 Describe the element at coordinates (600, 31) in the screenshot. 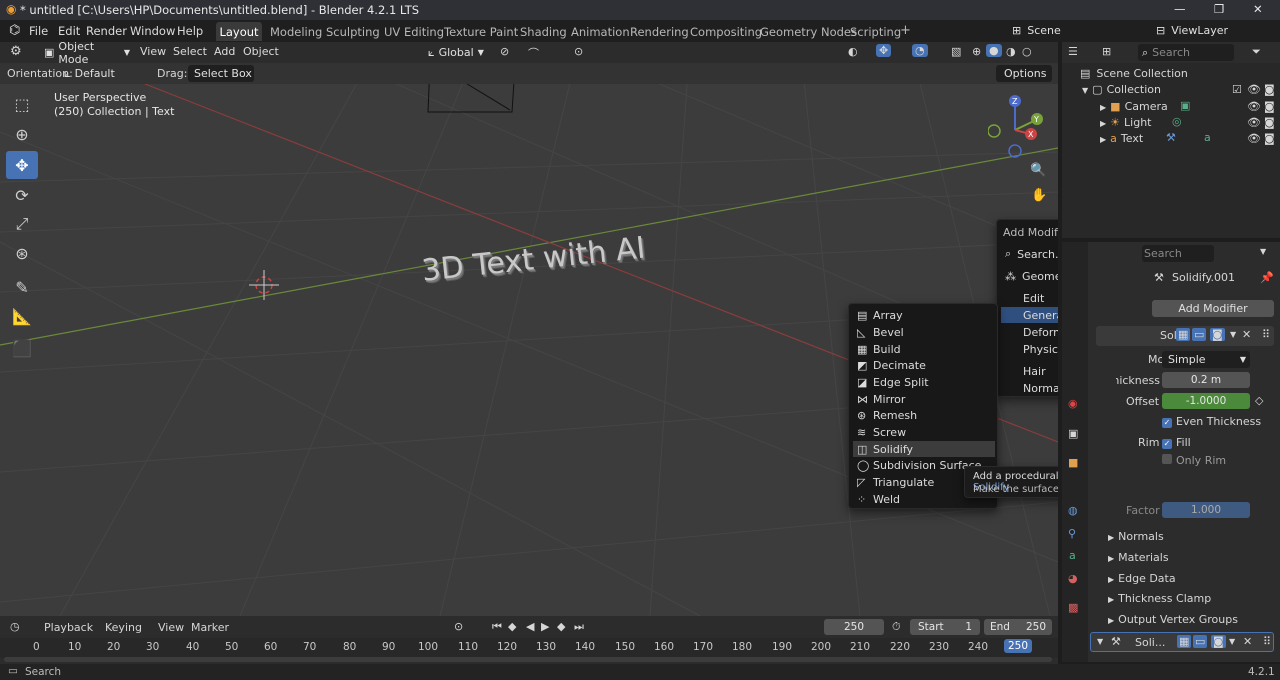

I see `tab-animation: Animation` at that location.